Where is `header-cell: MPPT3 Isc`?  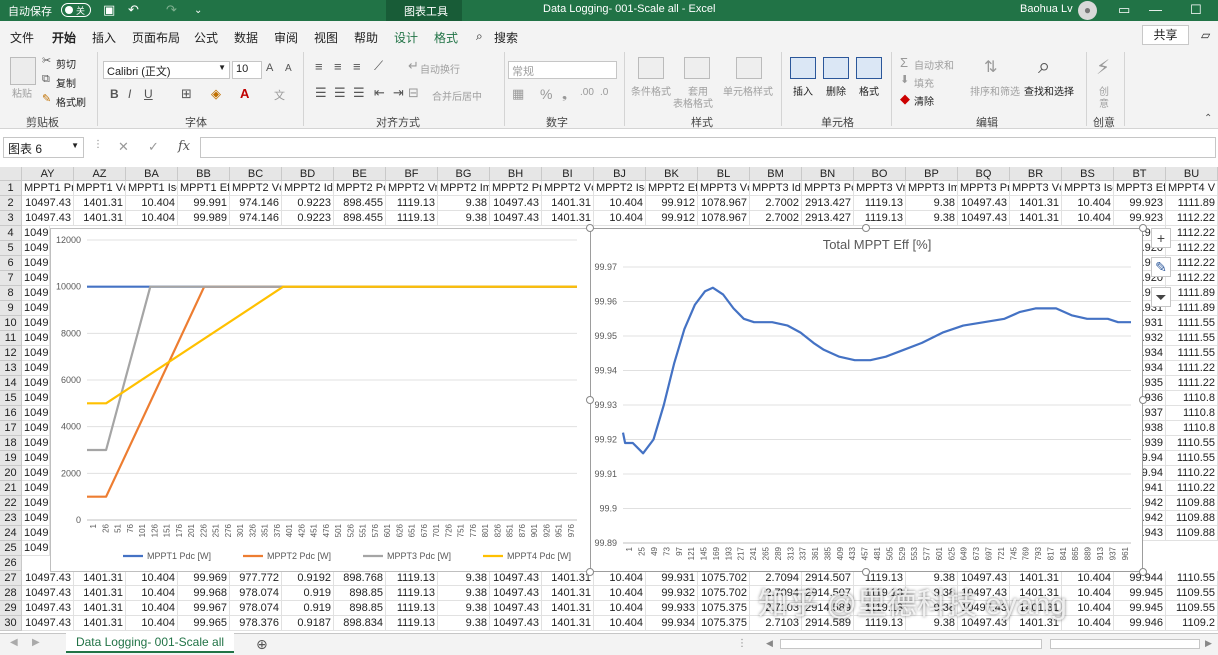 header-cell: MPPT3 Isc is located at coordinates (1088, 188).